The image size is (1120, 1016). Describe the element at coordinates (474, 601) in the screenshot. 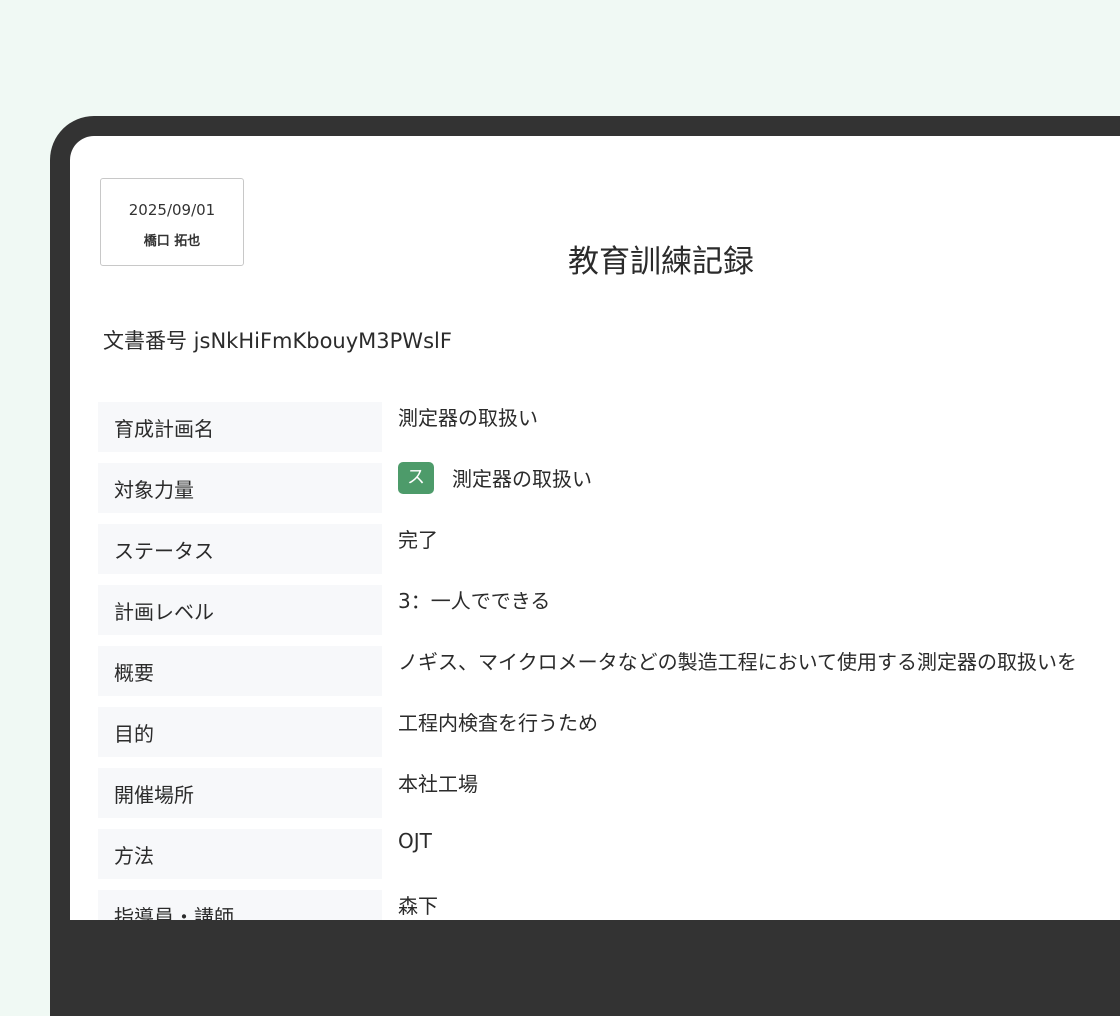

I see `field-value: 3：一人でできる` at that location.